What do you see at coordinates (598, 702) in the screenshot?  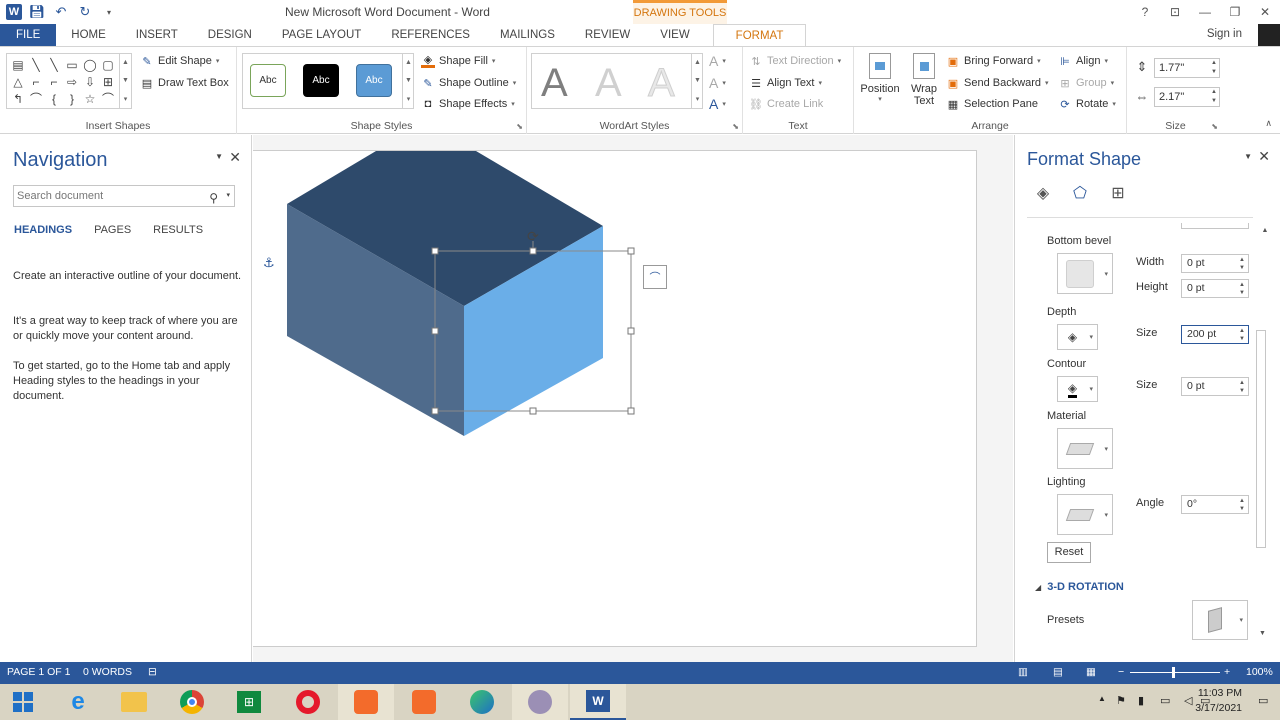 I see `word-taskbar-icon: W` at bounding box center [598, 702].